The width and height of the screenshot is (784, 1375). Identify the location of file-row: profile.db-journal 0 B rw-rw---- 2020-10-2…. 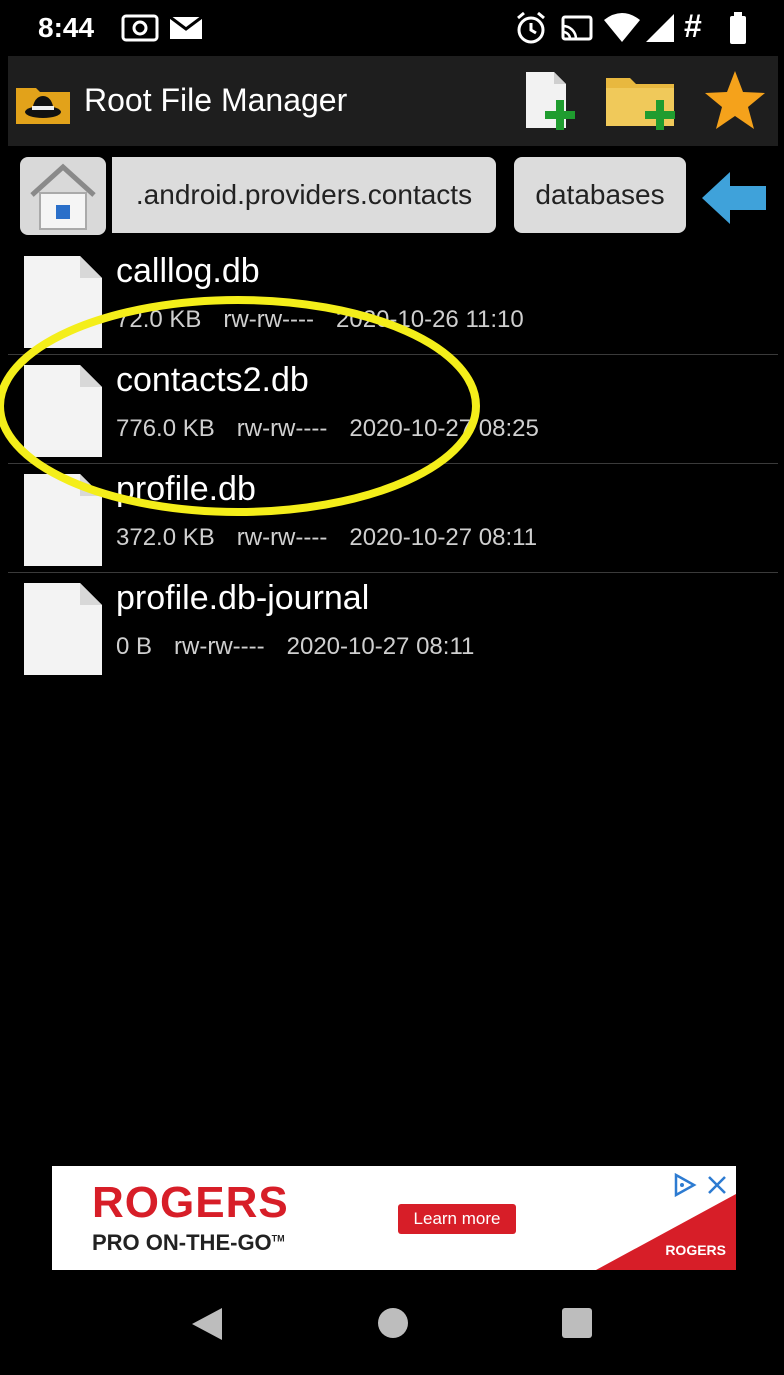
(393, 627).